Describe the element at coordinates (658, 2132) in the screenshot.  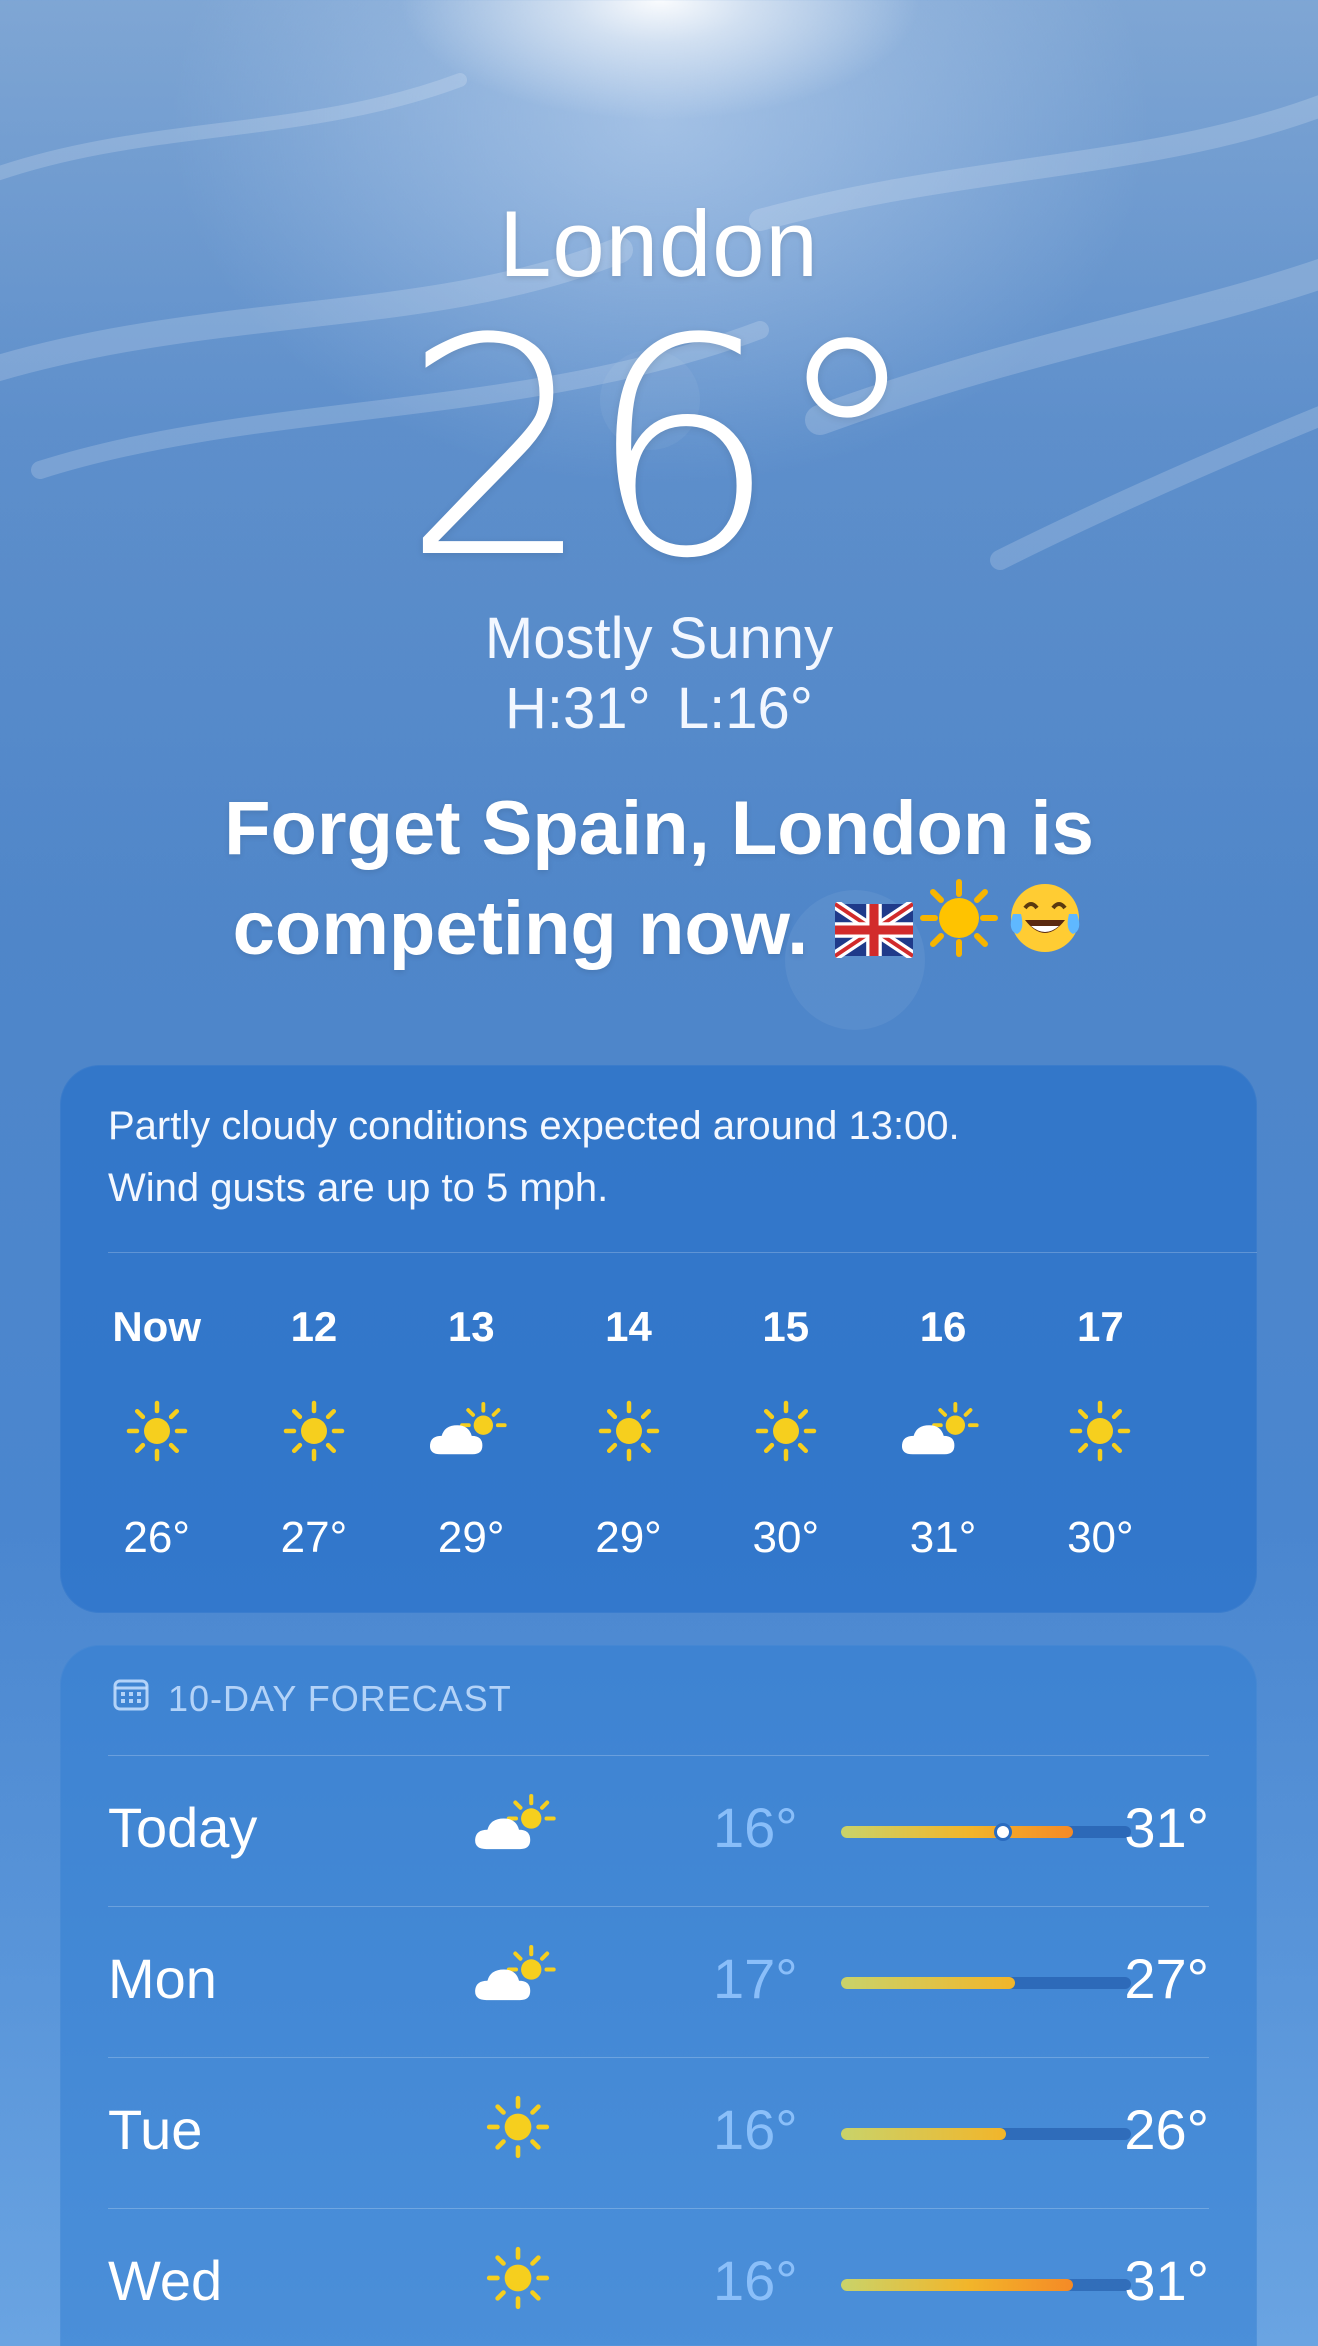
I see `forecast-day-row: Tue 16° 26°` at that location.